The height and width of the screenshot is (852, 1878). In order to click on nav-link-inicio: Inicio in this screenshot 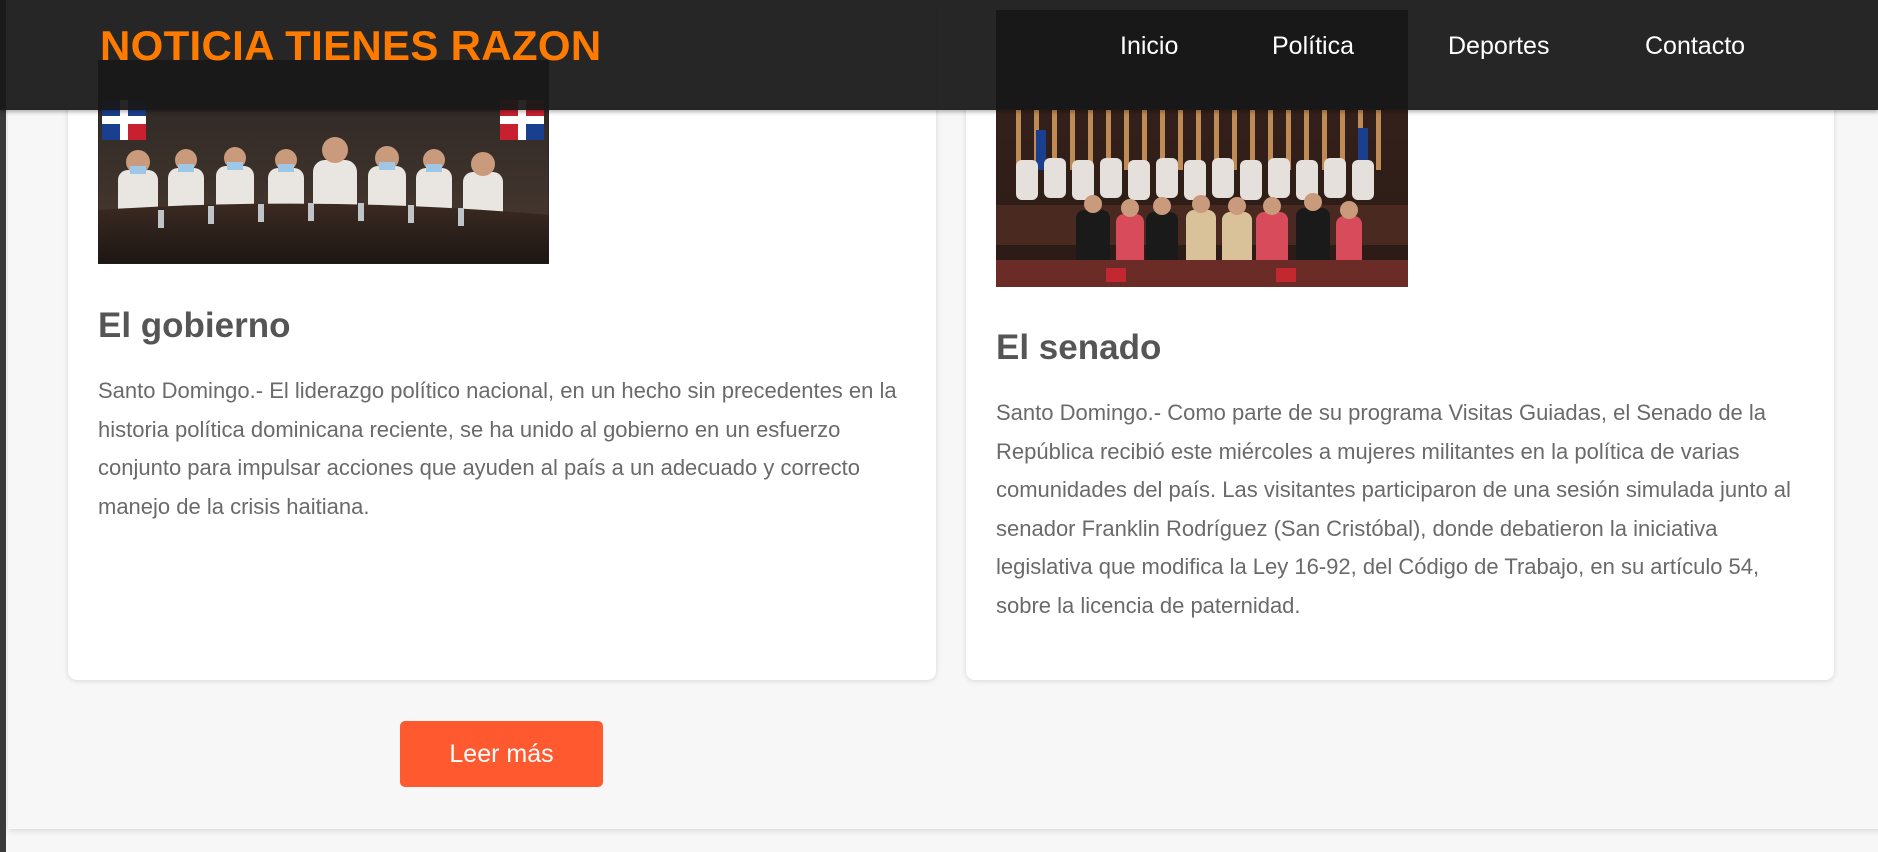, I will do `click(1149, 46)`.